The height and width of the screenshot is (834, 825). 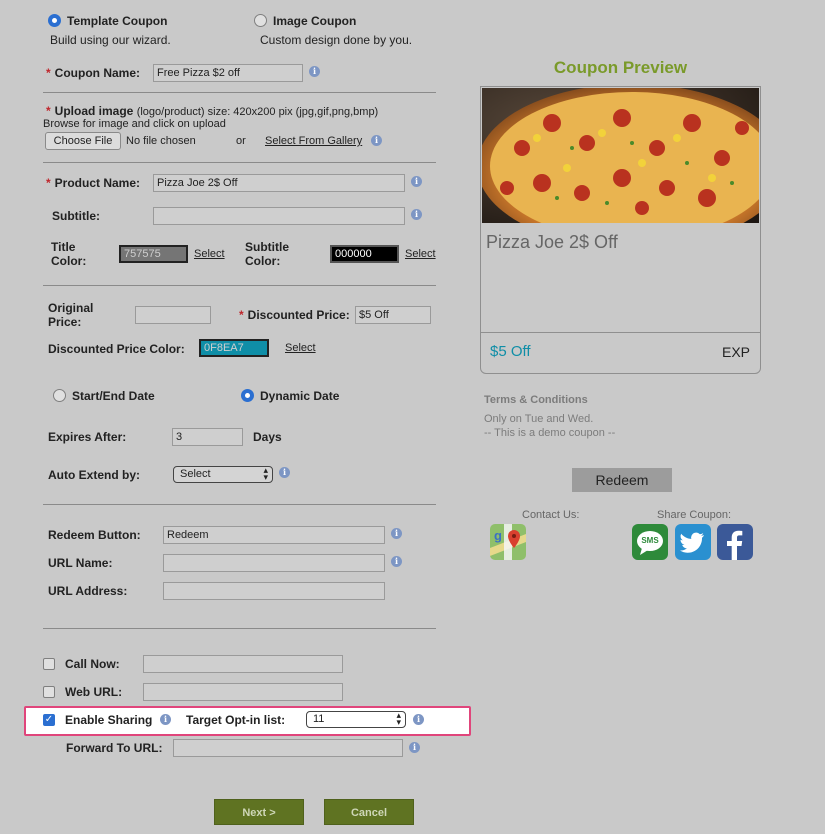 What do you see at coordinates (300, 348) in the screenshot?
I see `discounted-price-color-select-link: Select` at bounding box center [300, 348].